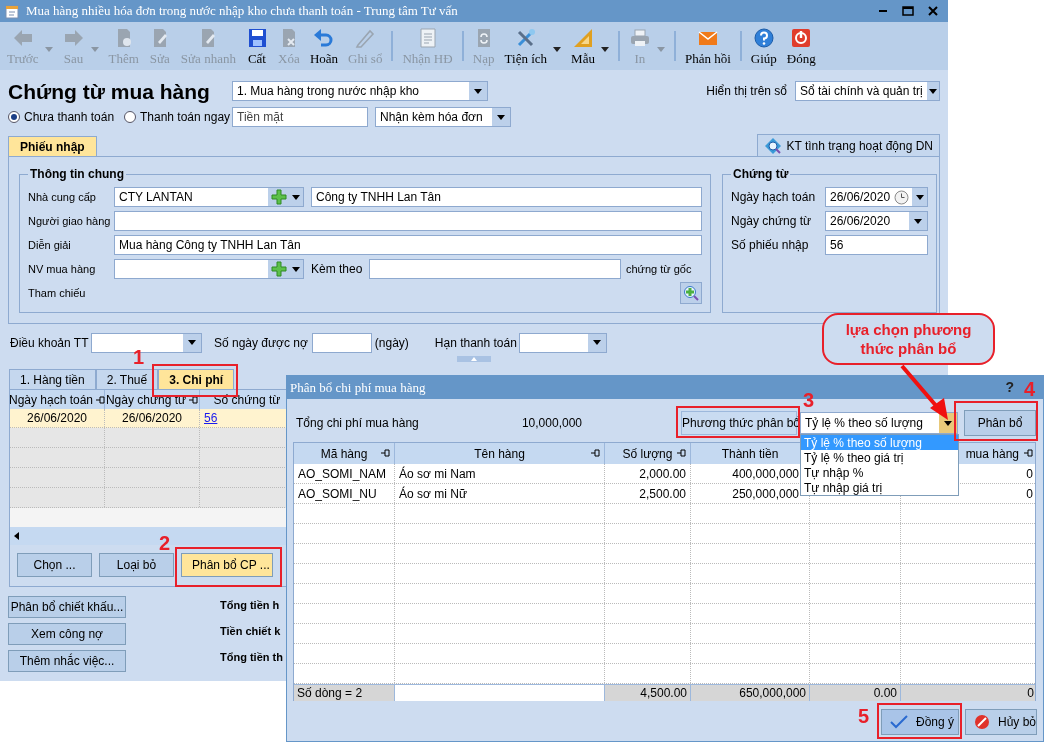 The height and width of the screenshot is (742, 1044). What do you see at coordinates (209, 197) in the screenshot?
I see `combo-box: CTY LANTAN` at bounding box center [209, 197].